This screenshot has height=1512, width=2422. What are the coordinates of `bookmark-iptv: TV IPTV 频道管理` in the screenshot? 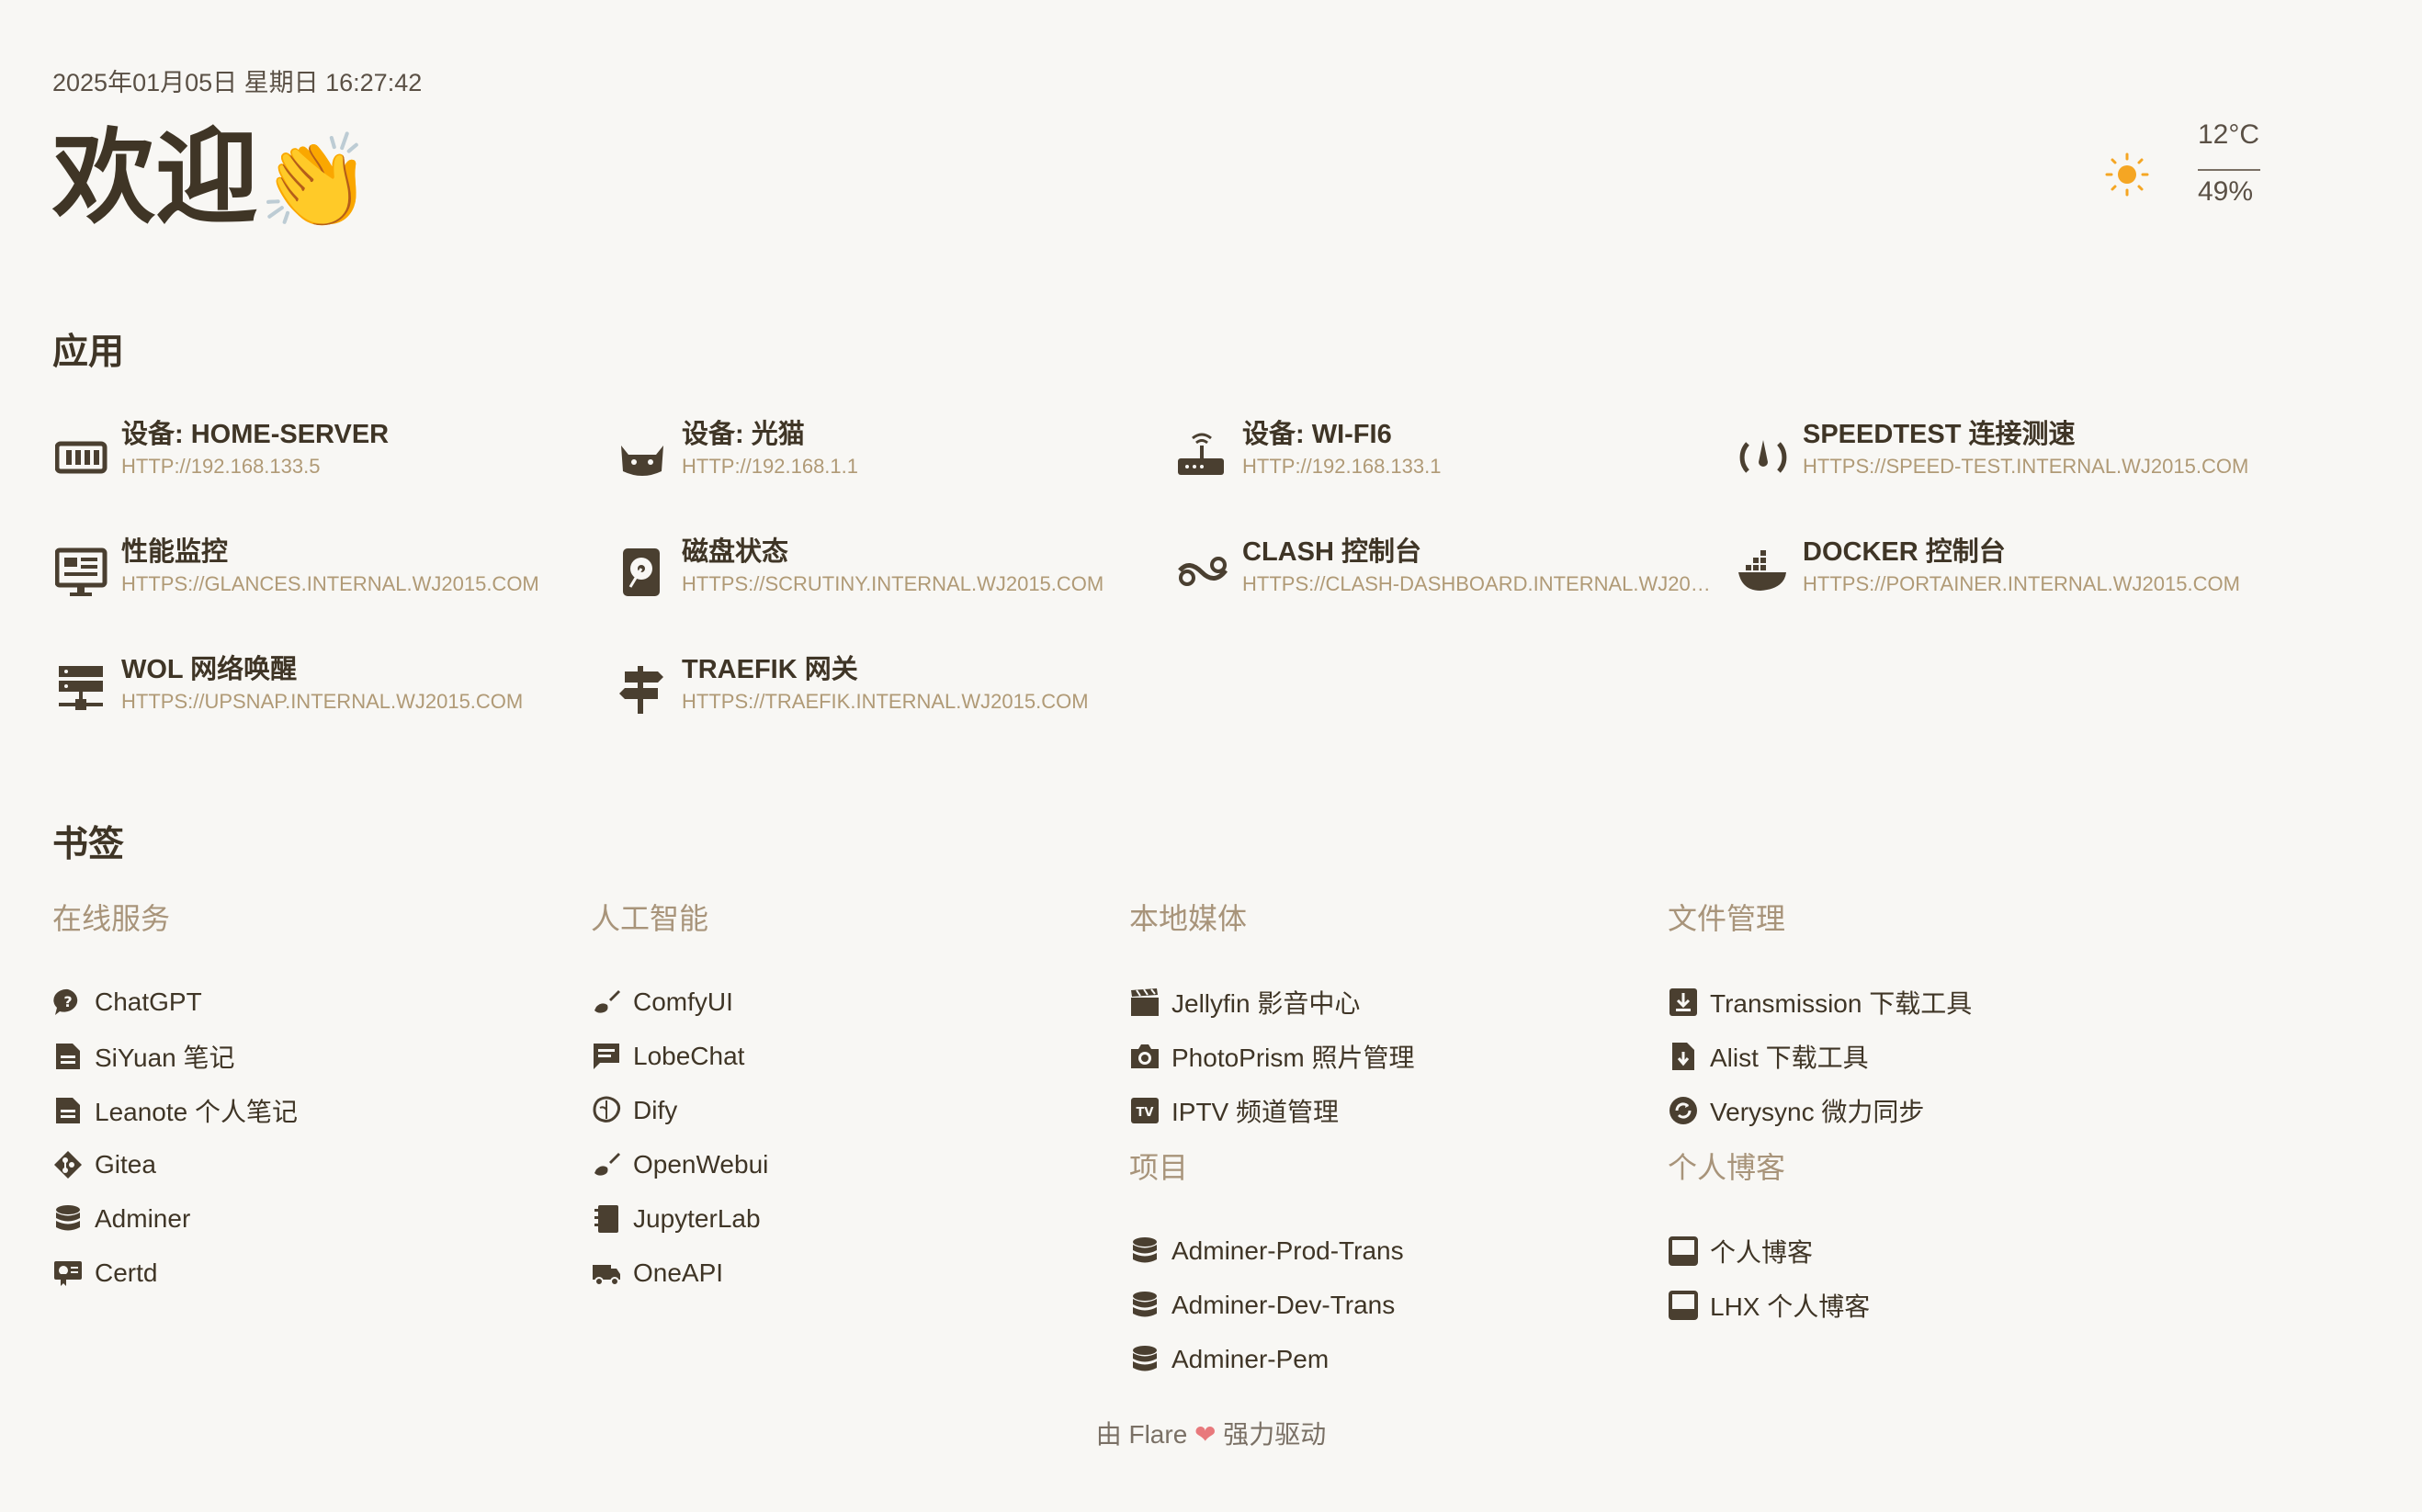 It's located at (1386, 1110).